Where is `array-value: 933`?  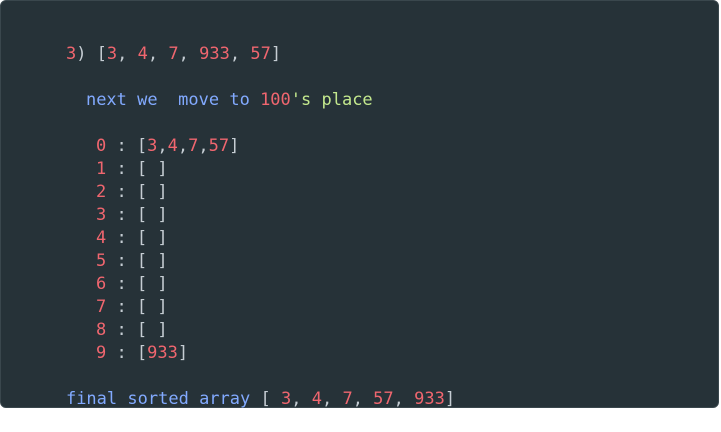
array-value: 933 is located at coordinates (214, 54).